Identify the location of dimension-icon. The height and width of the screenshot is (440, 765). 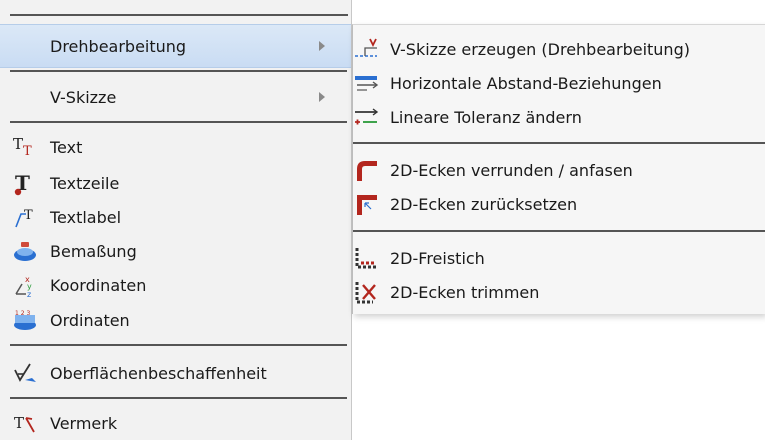
(25, 251).